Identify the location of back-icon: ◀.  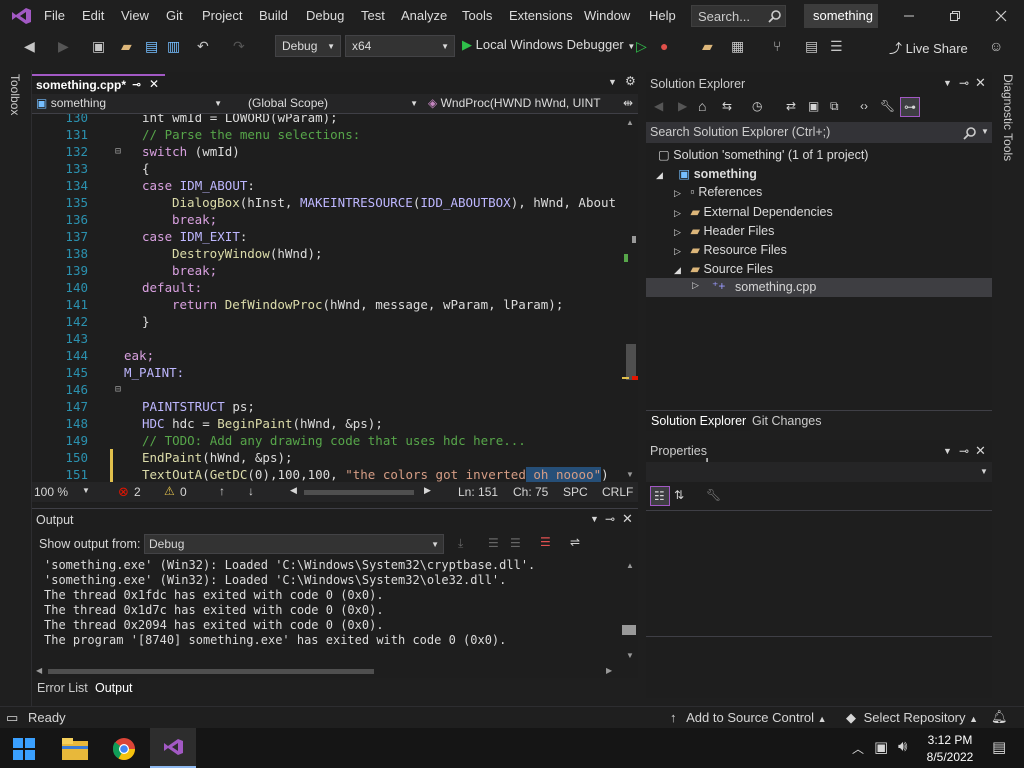
(29, 46).